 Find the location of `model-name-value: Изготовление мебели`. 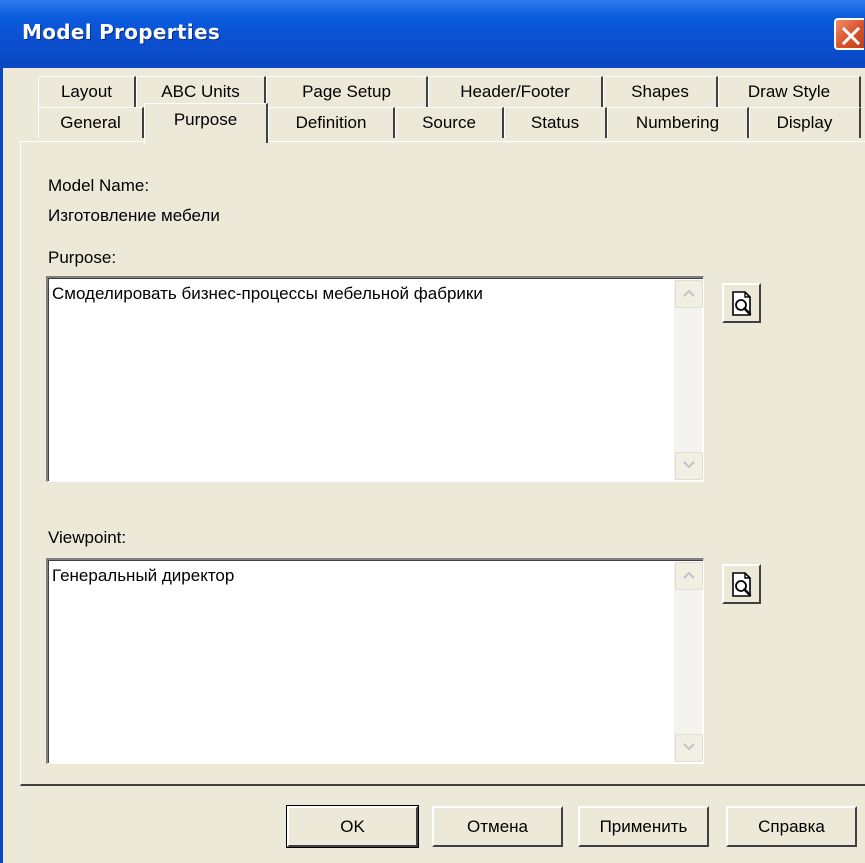

model-name-value: Изготовление мебели is located at coordinates (134, 215).